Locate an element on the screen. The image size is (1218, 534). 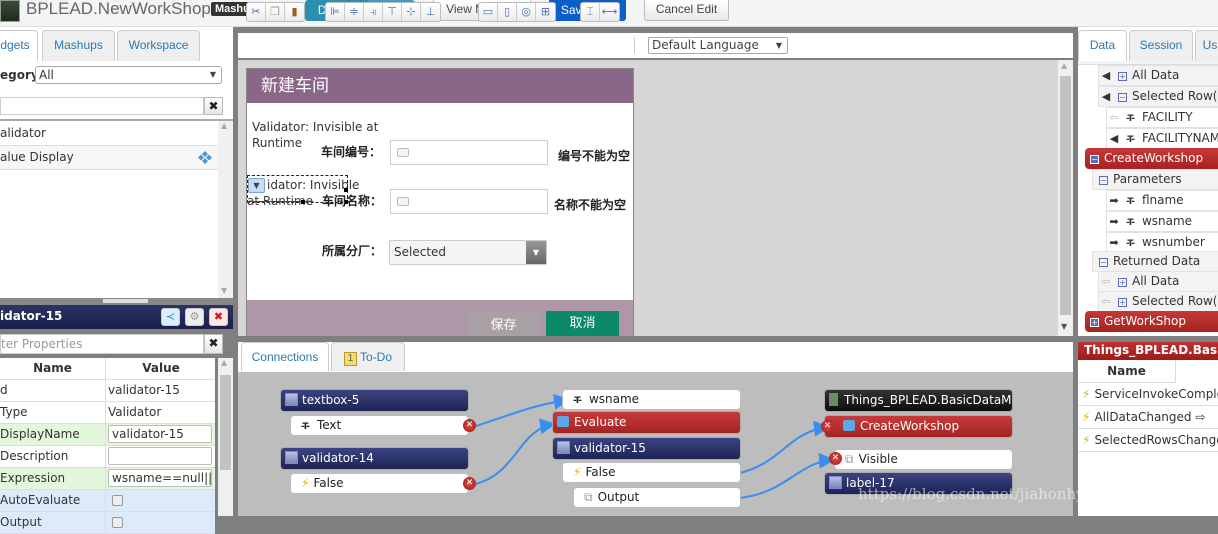
item-label: FACILITYNAME is located at coordinates (1179, 138).